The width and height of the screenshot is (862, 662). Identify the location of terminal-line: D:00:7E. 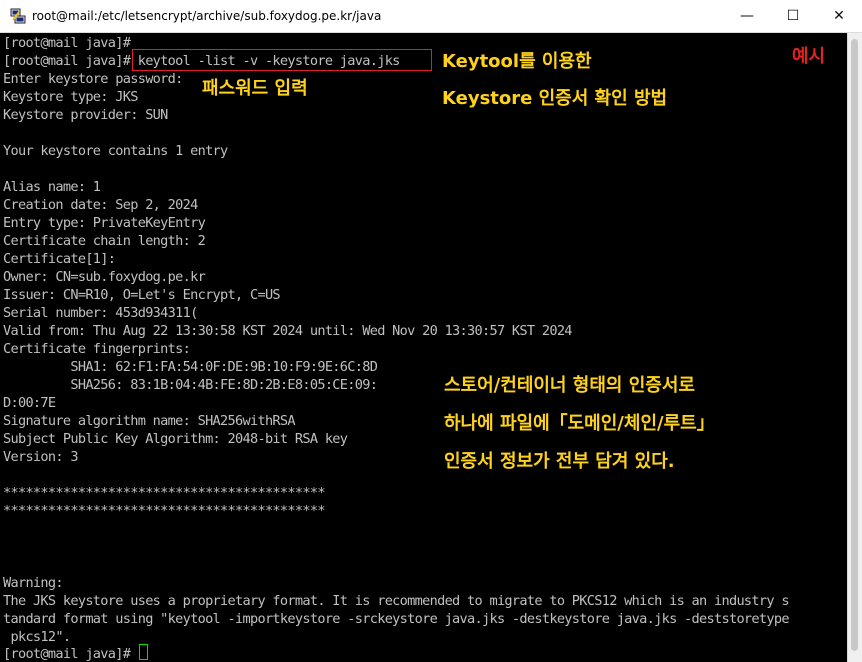
(29, 403).